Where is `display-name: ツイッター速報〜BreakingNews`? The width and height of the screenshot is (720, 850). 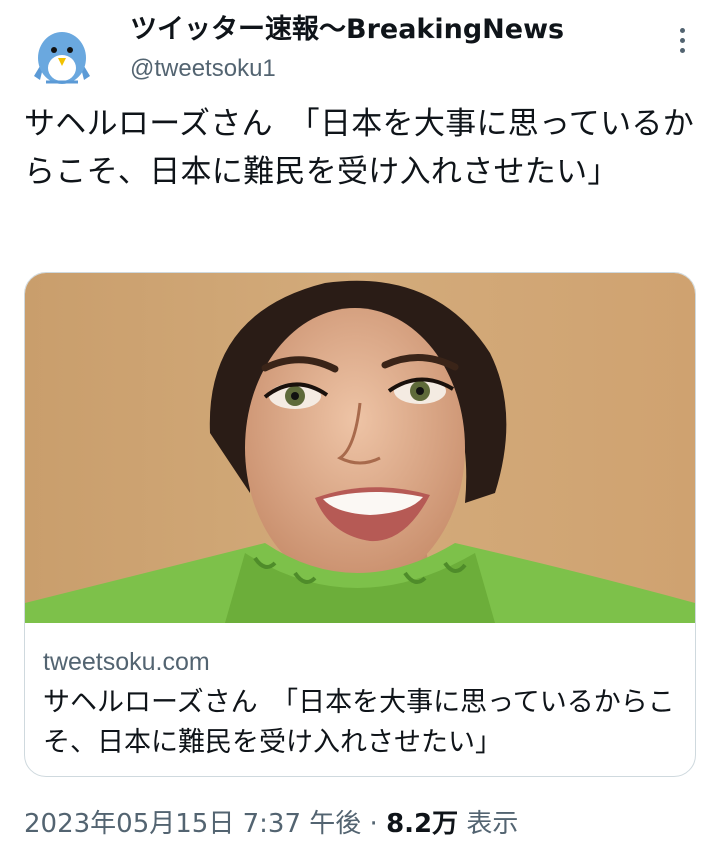
display-name: ツイッター速報〜BreakingNews is located at coordinates (347, 30).